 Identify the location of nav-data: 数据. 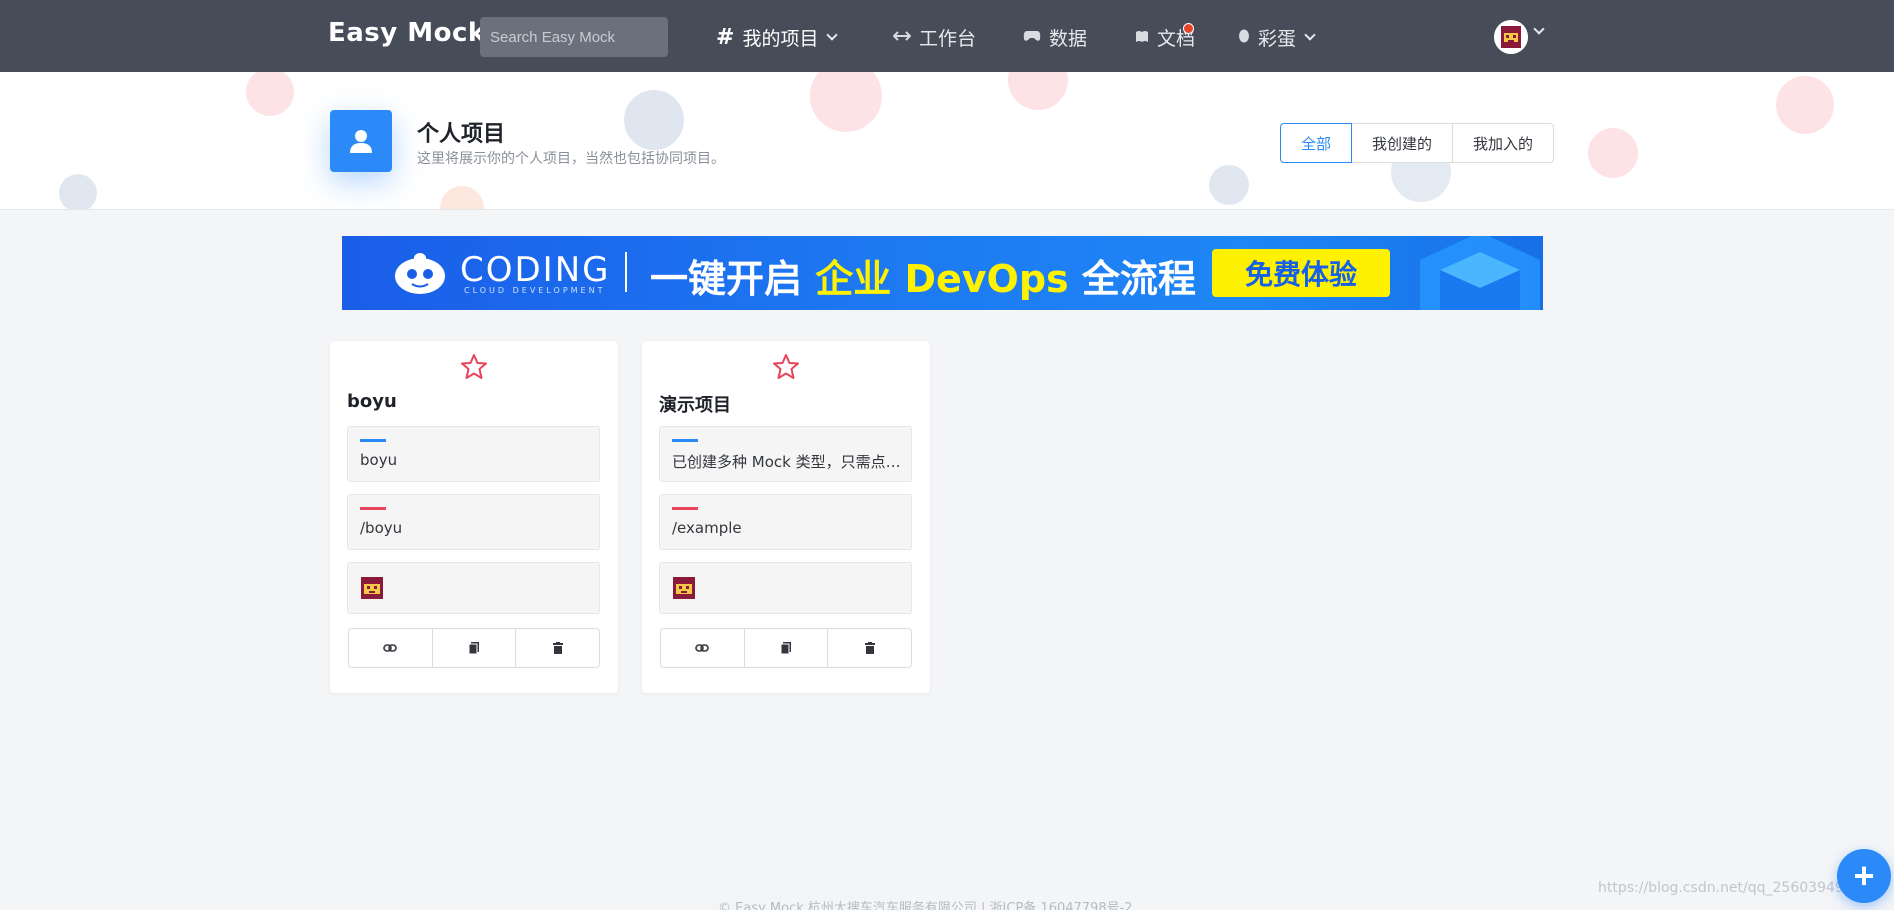
(1055, 37).